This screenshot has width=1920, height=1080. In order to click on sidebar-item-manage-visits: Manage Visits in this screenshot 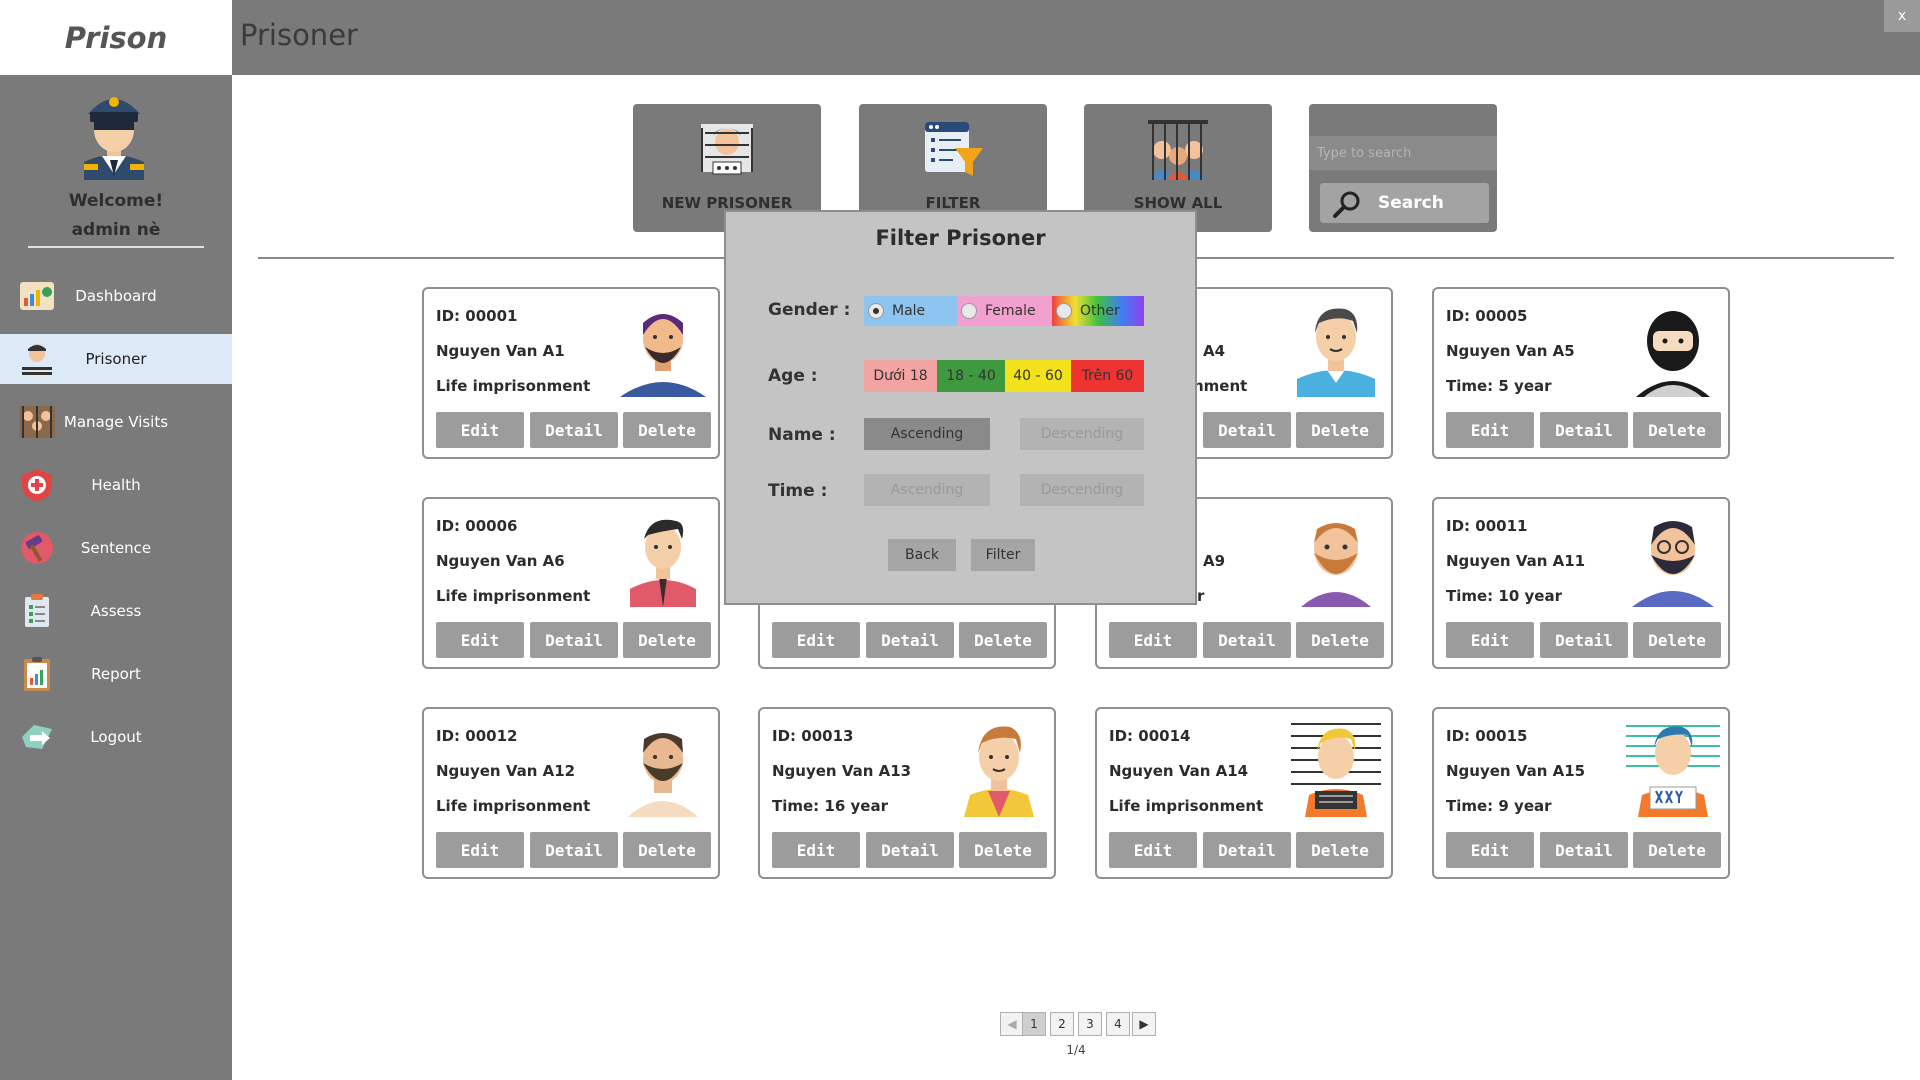, I will do `click(116, 422)`.